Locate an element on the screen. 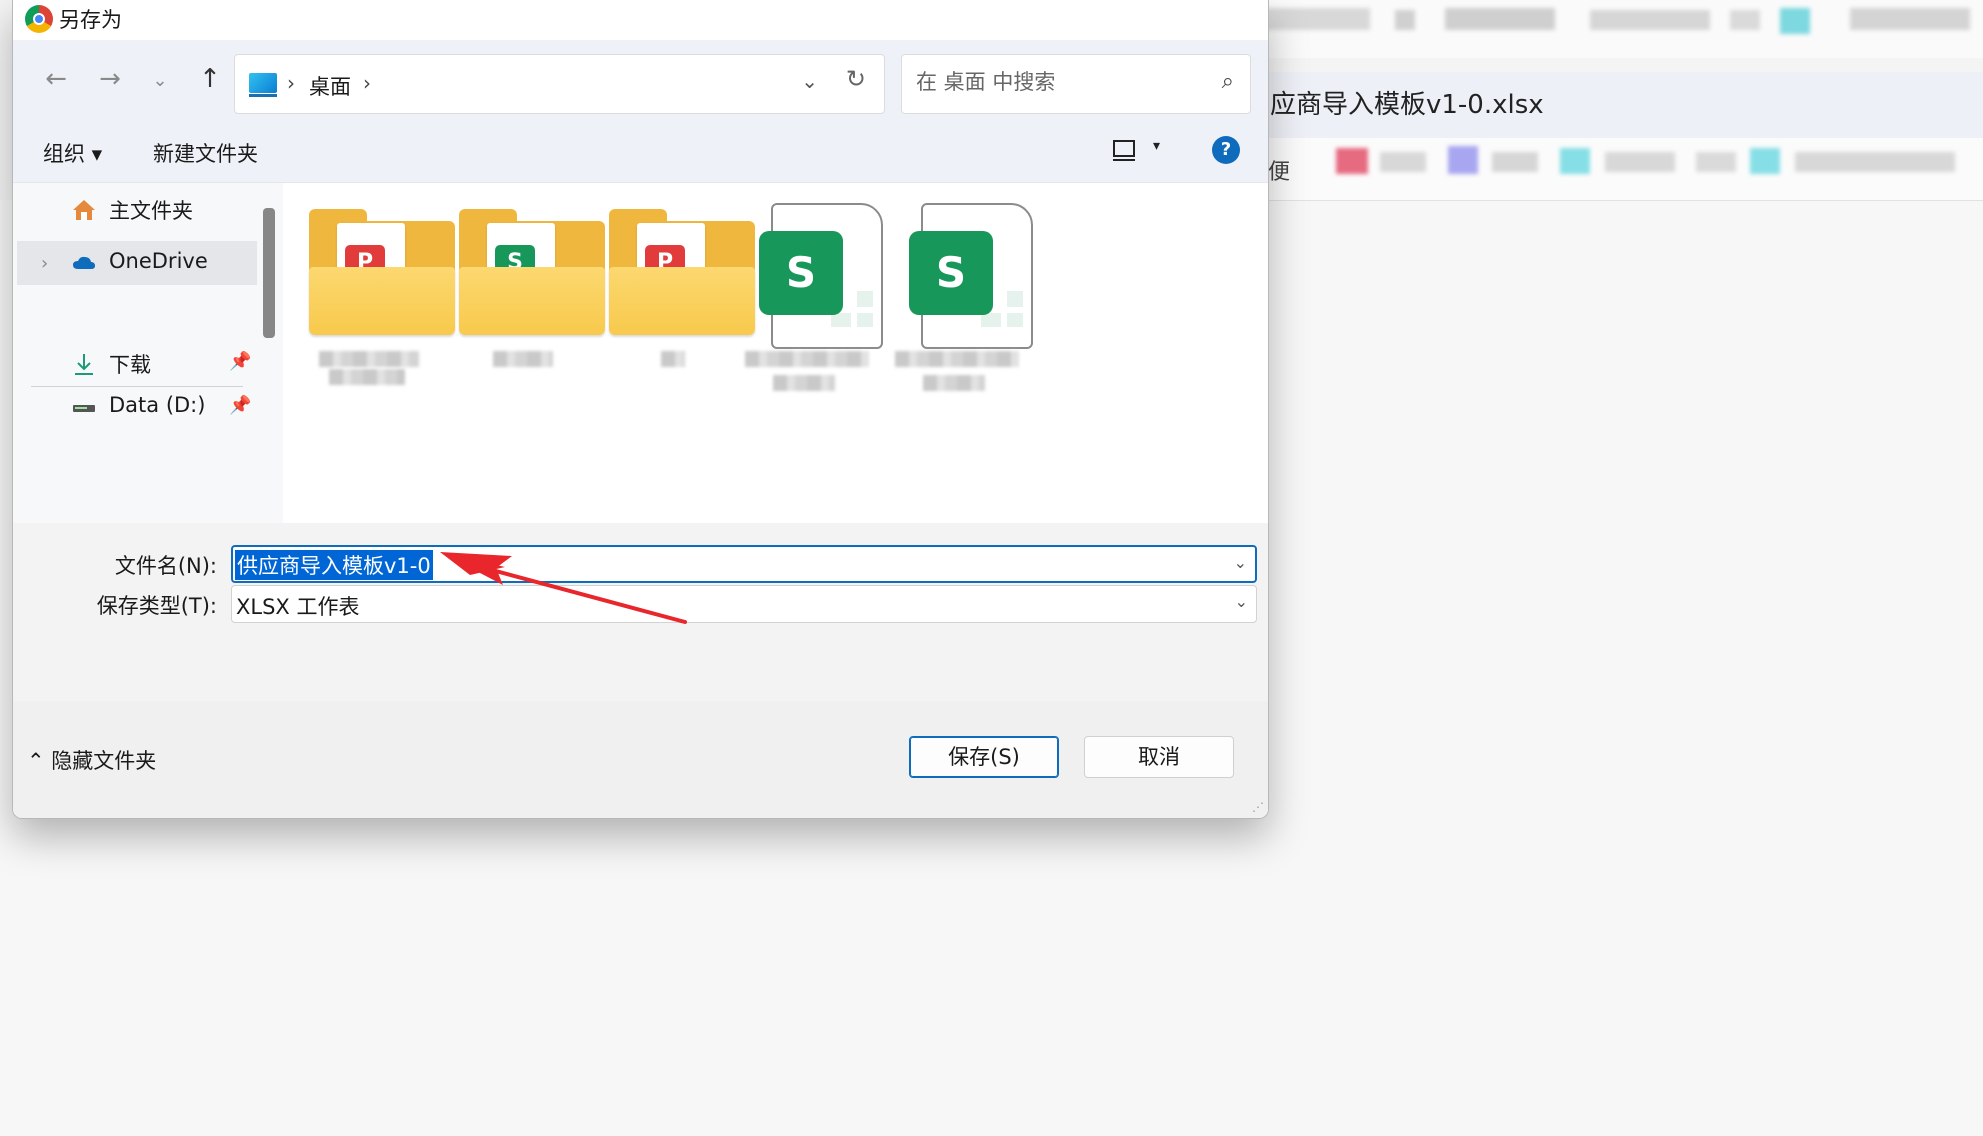  sidebar-item-data-drive: Data (D:) 📌 is located at coordinates (137, 408).